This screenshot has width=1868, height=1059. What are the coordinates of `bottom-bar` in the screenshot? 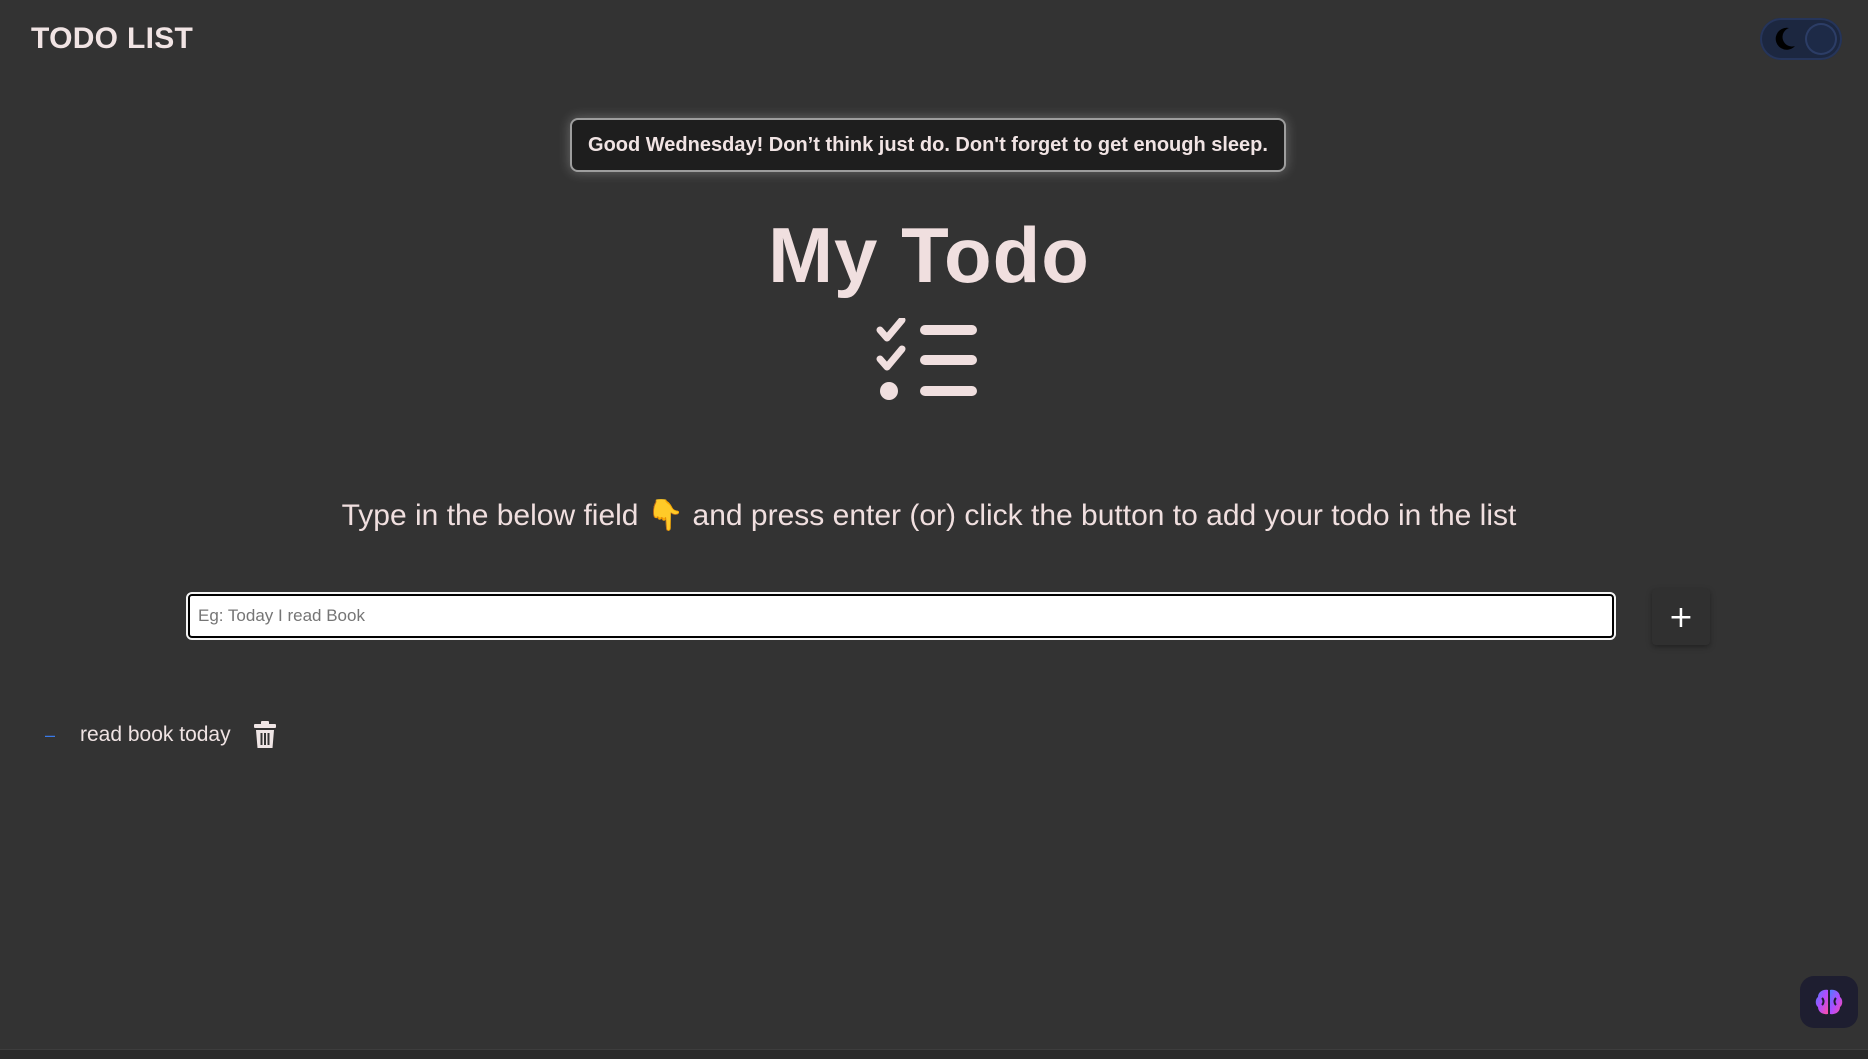 It's located at (934, 1054).